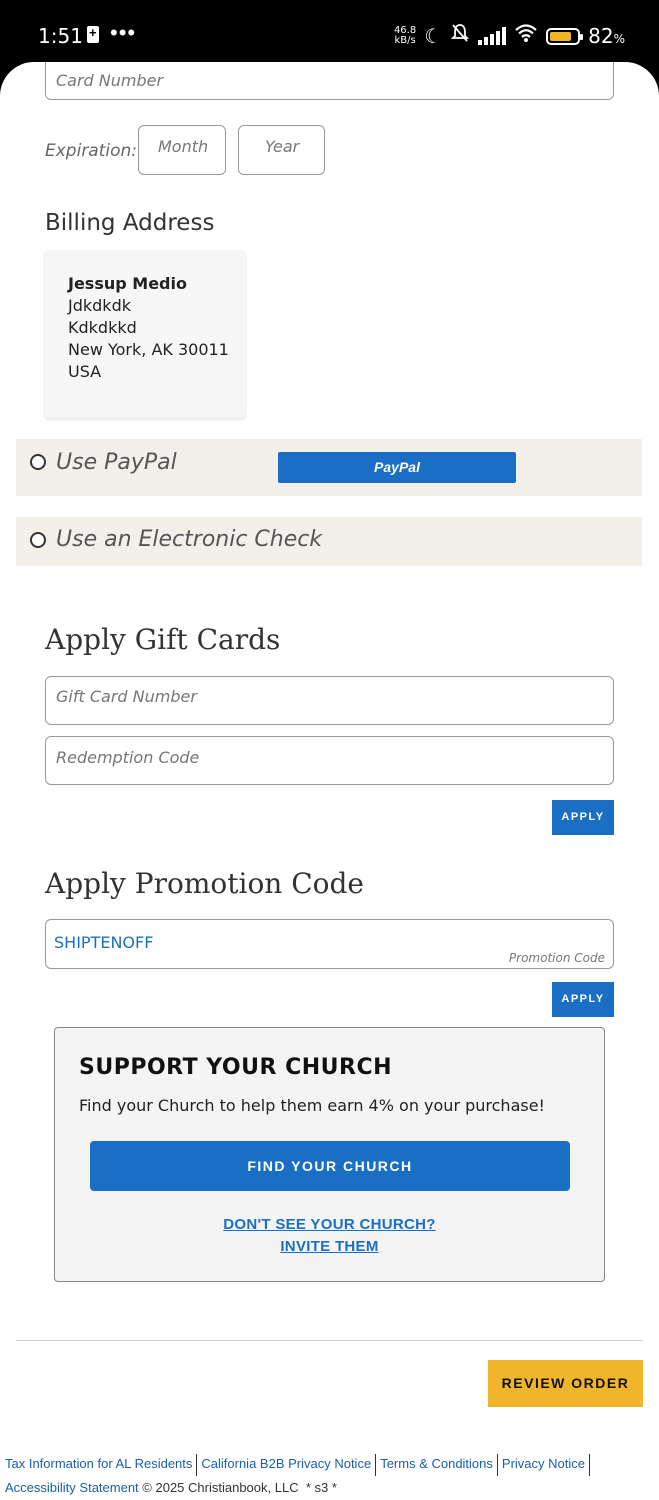  Describe the element at coordinates (127, 283) in the screenshot. I see `billing-name: Jessup Medio` at that location.